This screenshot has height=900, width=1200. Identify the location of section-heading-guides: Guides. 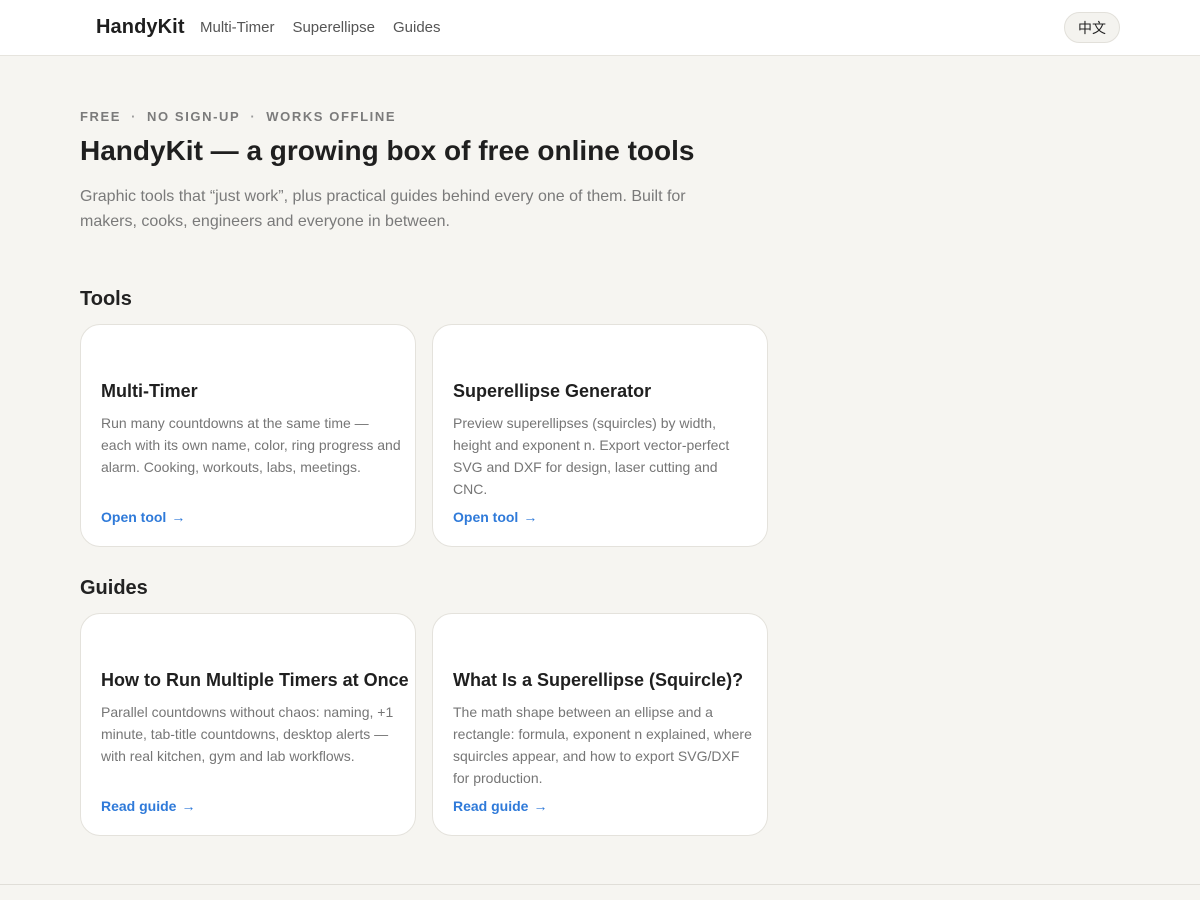
(114, 588).